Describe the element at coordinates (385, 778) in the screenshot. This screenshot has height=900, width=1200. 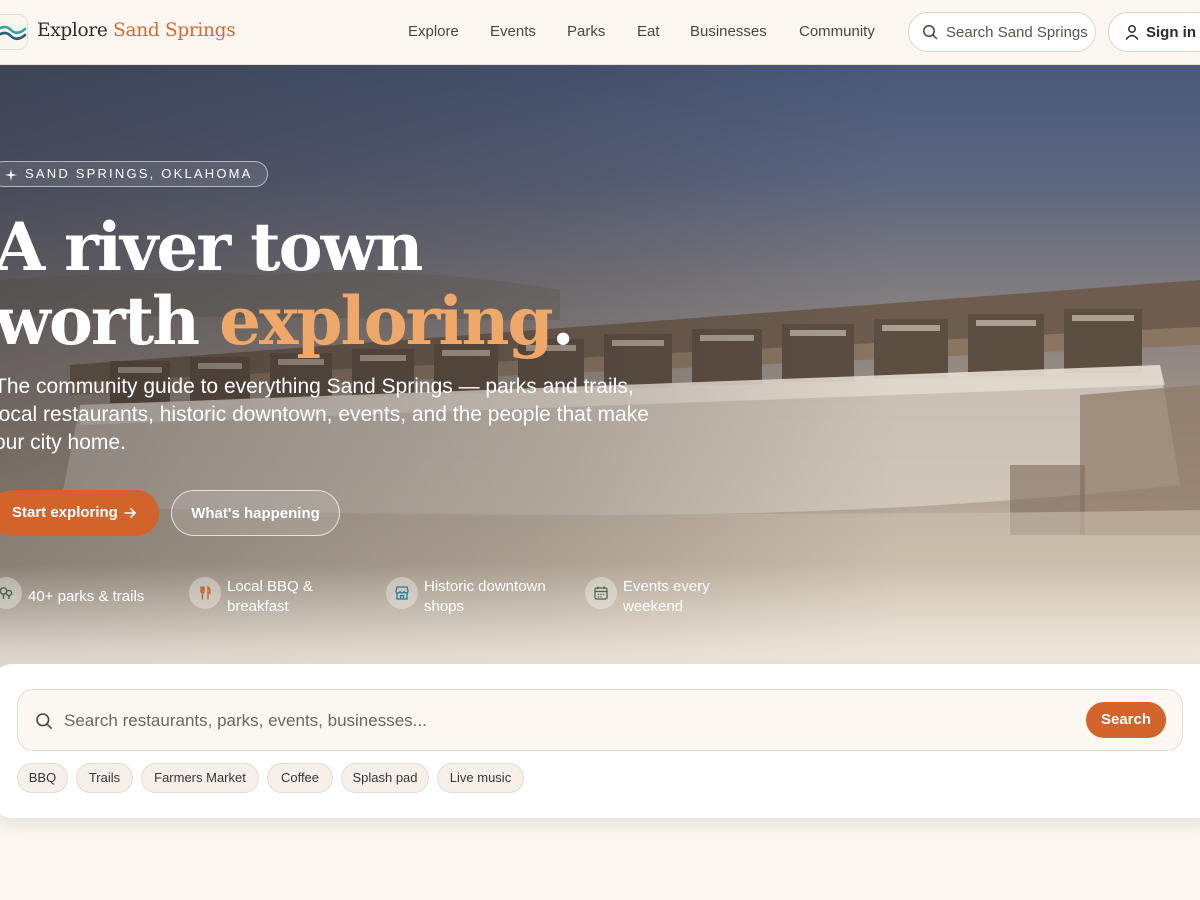
I see `chip-splash-pad: Splash pad` at that location.